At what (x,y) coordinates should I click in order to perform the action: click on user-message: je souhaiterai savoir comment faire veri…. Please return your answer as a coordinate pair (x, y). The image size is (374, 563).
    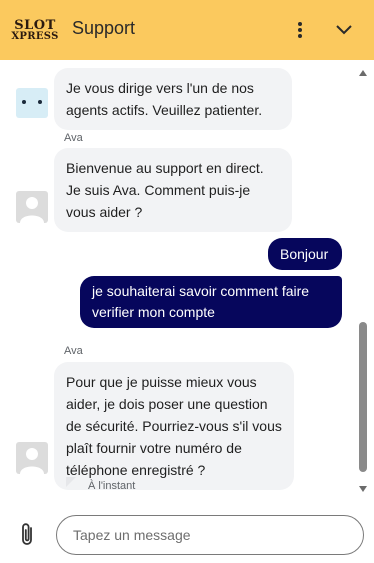
    Looking at the image, I should click on (211, 302).